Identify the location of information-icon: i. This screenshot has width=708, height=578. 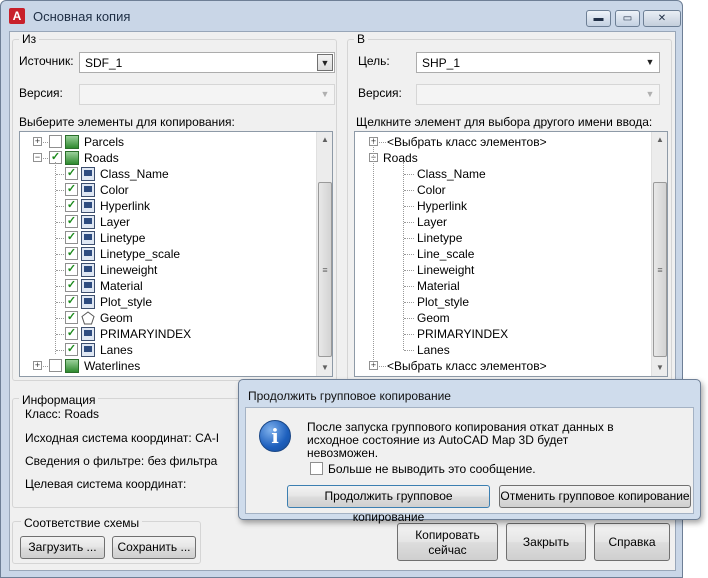
(275, 436).